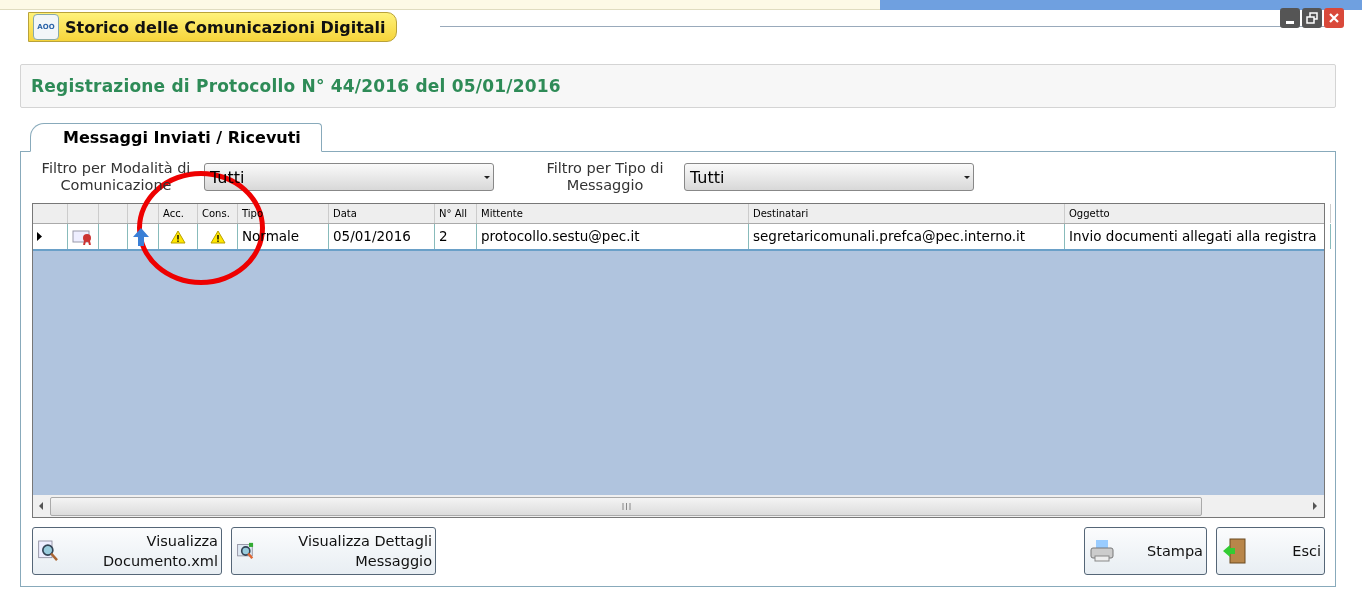 The height and width of the screenshot is (597, 1362). What do you see at coordinates (1290, 18) in the screenshot?
I see `minimize-button` at bounding box center [1290, 18].